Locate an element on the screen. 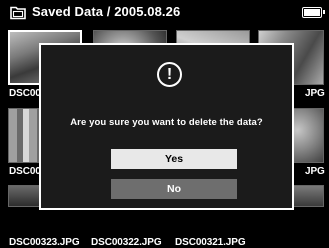 The width and height of the screenshot is (329, 248). alert-icon: ! is located at coordinates (169, 74).